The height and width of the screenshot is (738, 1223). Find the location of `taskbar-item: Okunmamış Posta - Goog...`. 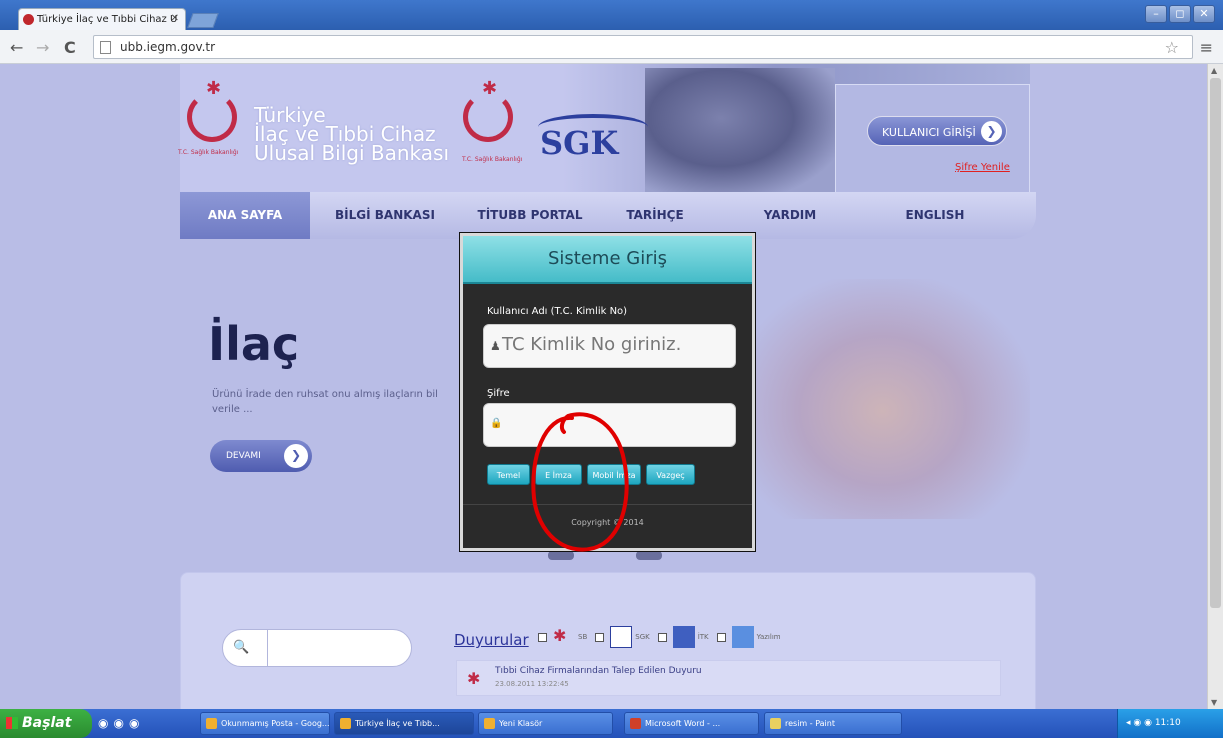

taskbar-item: Okunmamış Posta - Goog... is located at coordinates (265, 723).